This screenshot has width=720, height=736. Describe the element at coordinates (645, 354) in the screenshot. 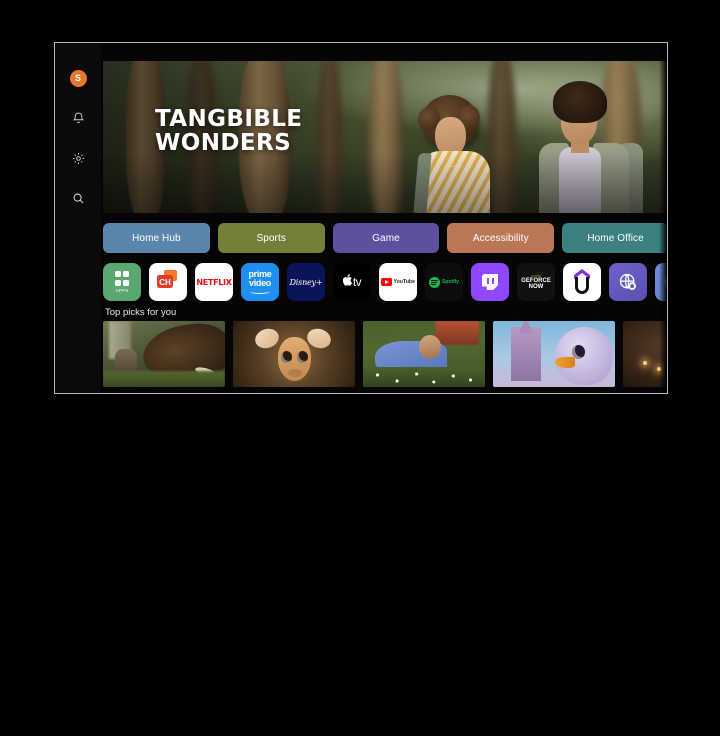

I see `pick-drama` at that location.